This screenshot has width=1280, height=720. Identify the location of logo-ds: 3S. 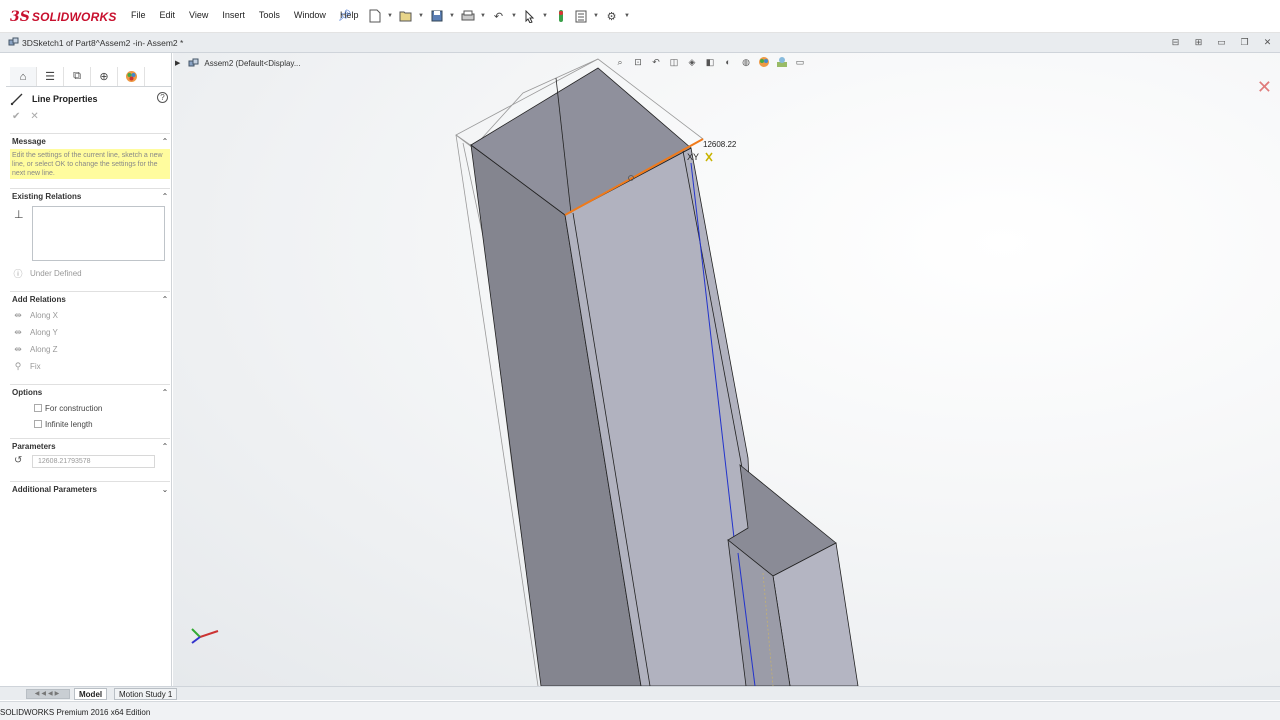
(20, 17).